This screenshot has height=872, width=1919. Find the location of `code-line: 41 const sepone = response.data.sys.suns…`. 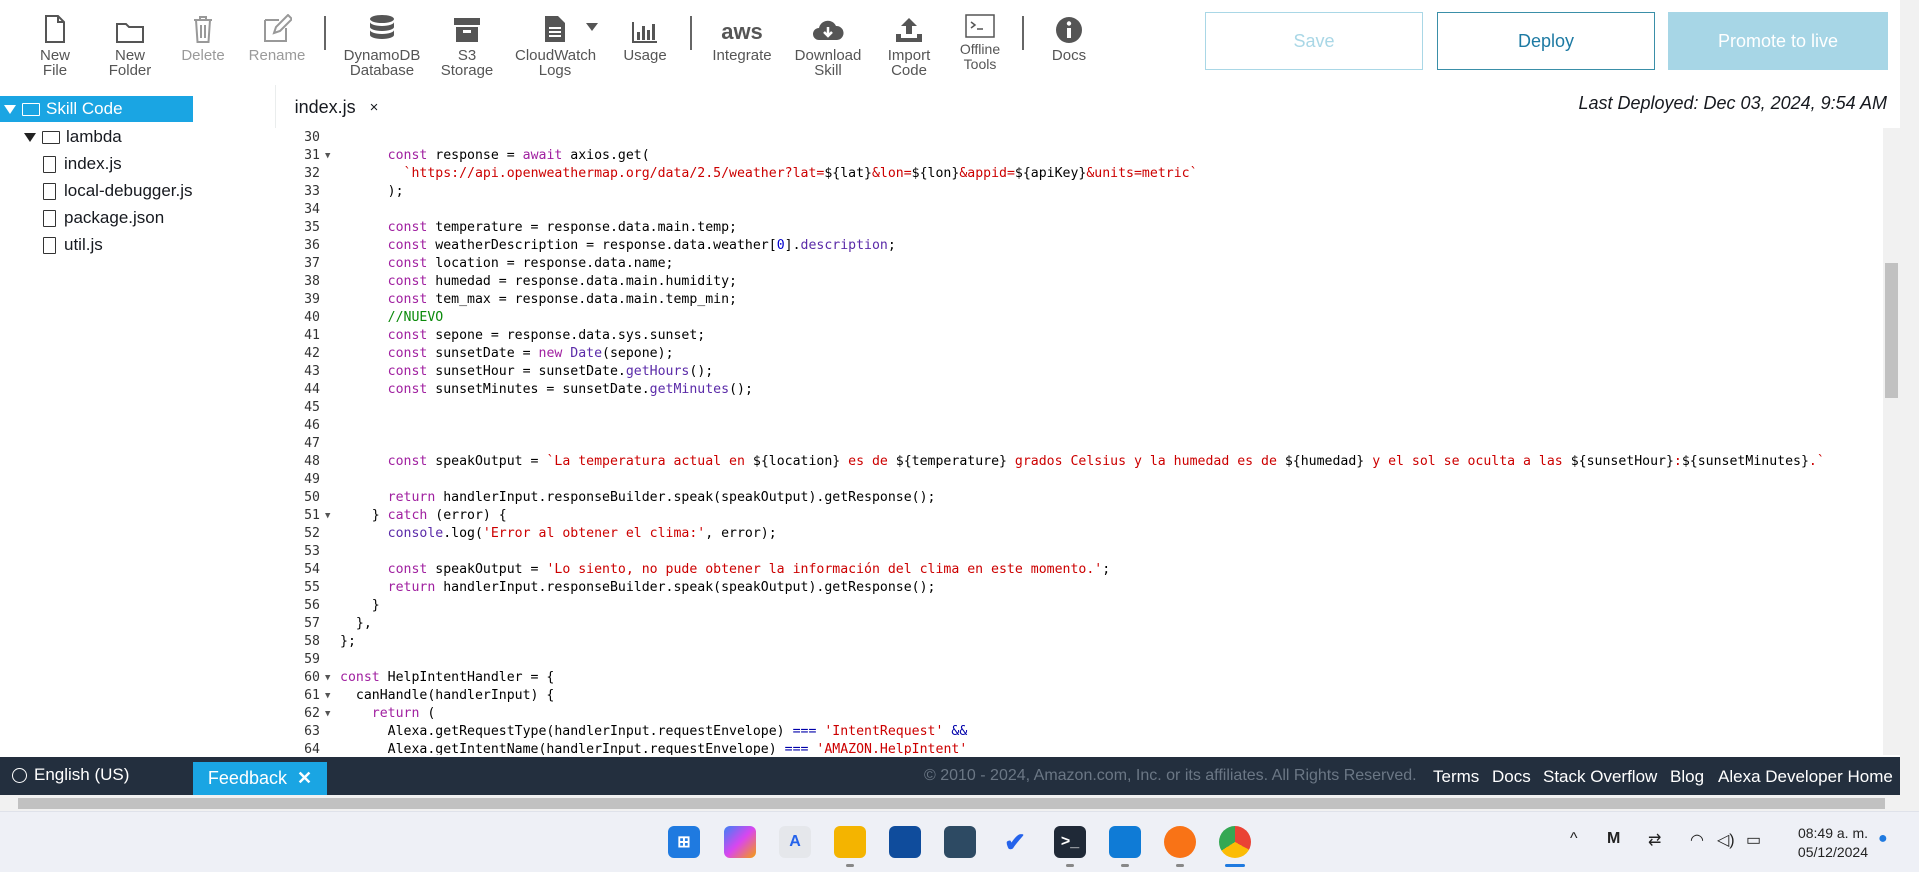

code-line: 41 const sepone = response.data.sys.suns… is located at coordinates (1075, 336).